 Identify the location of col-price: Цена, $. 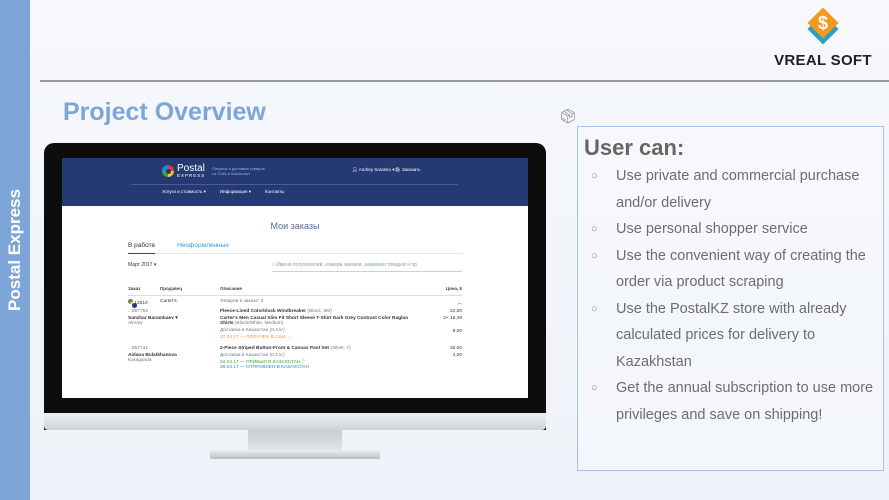
(453, 288).